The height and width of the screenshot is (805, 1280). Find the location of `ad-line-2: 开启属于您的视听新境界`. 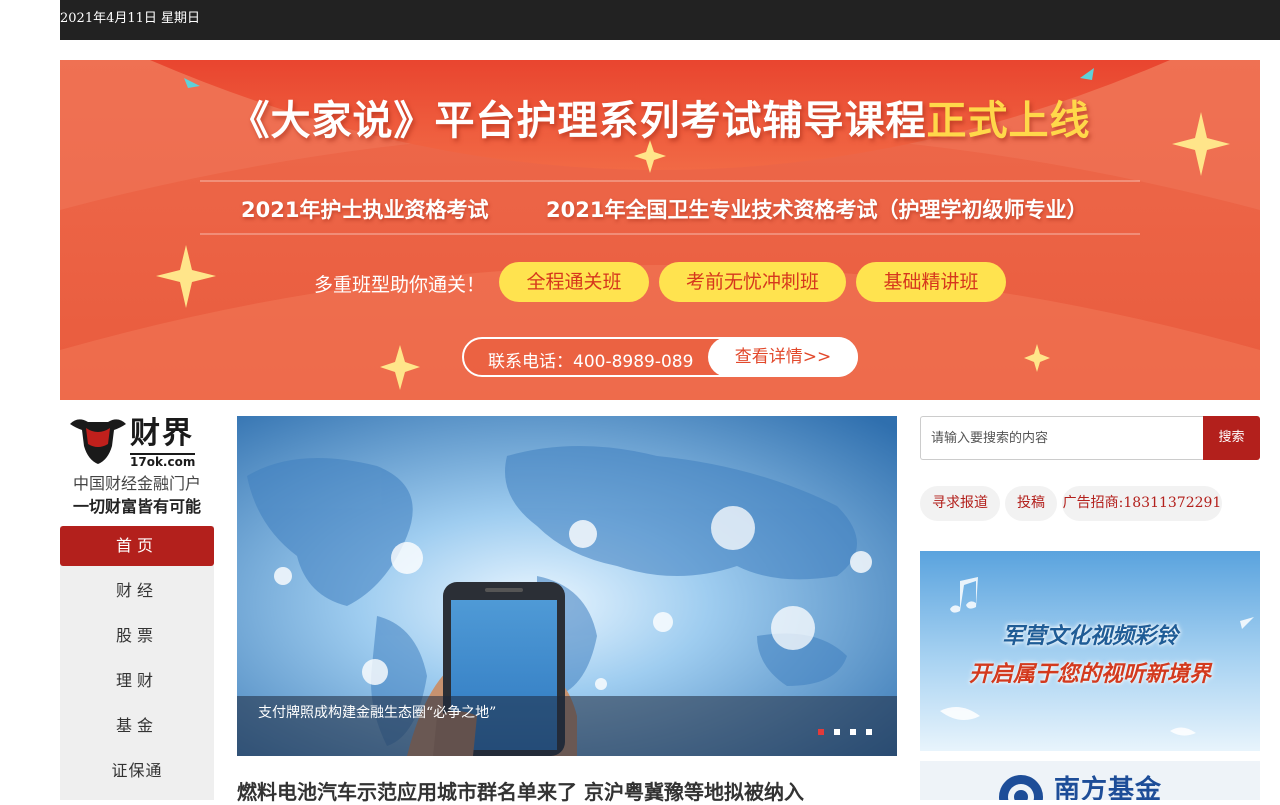

ad-line-2: 开启属于您的视听新境界 is located at coordinates (1089, 674).